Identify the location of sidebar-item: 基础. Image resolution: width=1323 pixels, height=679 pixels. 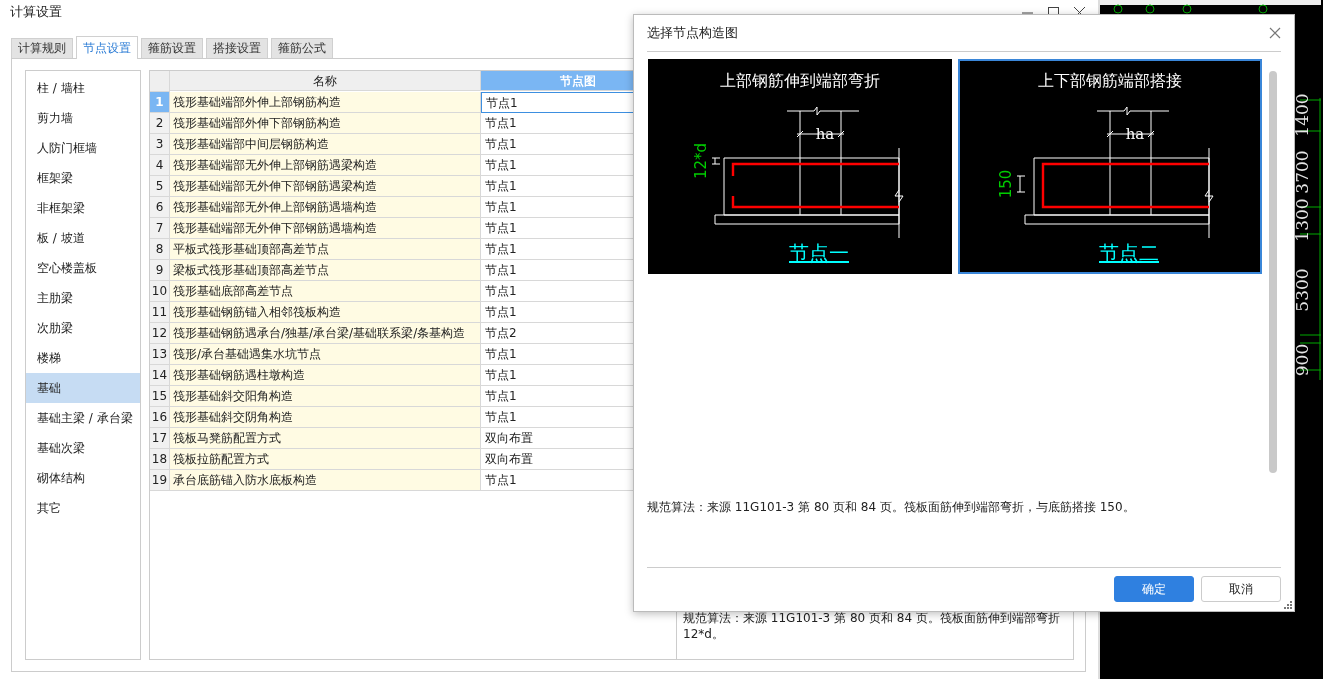
(83, 388).